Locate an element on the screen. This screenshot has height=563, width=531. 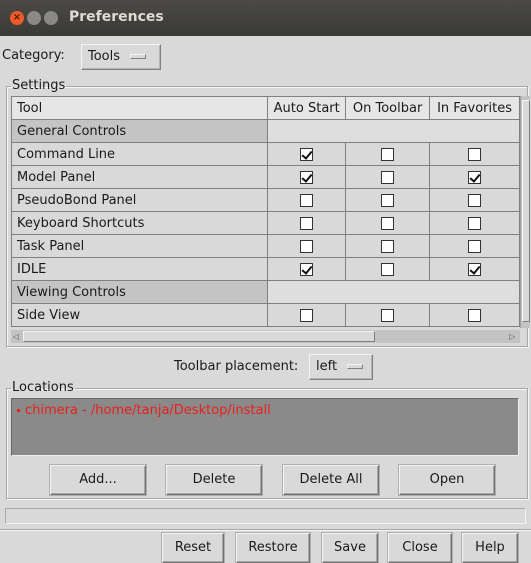
table-row: PseudoBond Panel is located at coordinates (265, 200).